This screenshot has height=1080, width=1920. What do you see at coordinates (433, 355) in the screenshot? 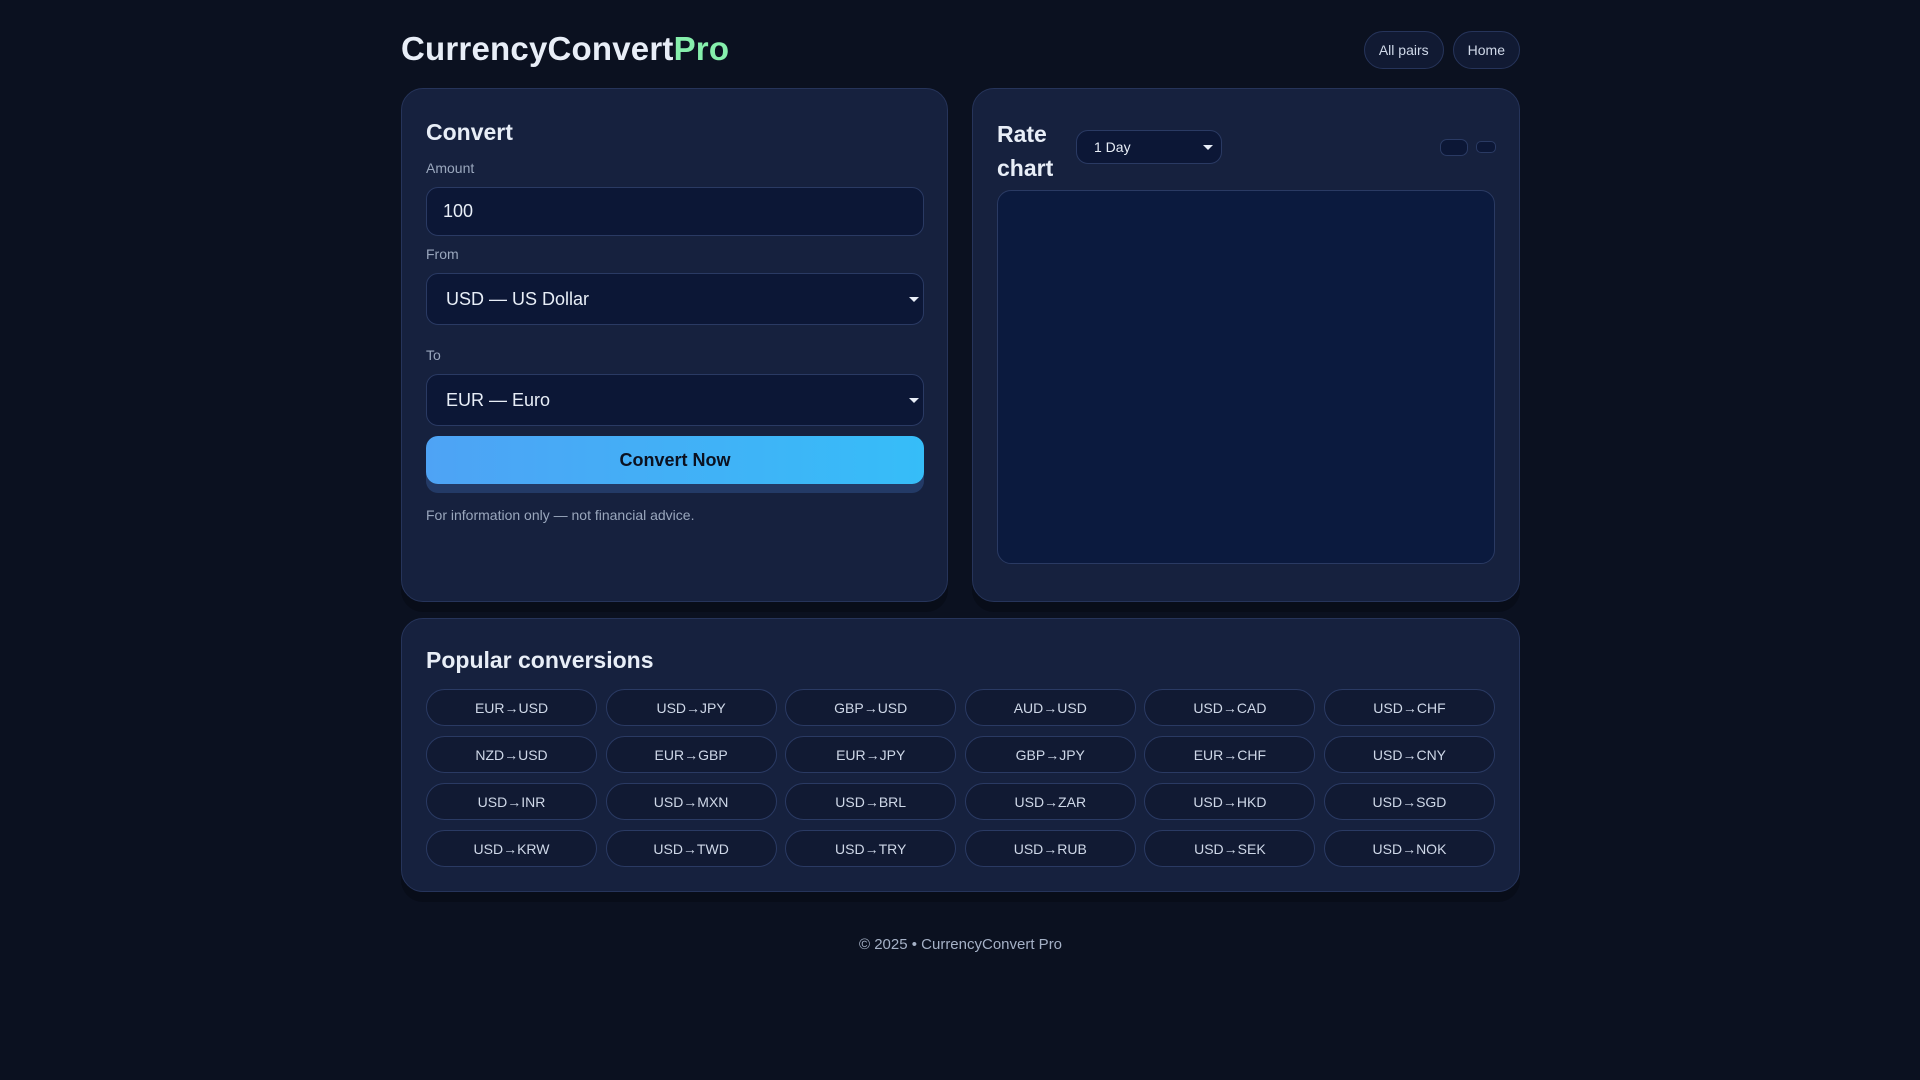
I see `to-label: To` at bounding box center [433, 355].